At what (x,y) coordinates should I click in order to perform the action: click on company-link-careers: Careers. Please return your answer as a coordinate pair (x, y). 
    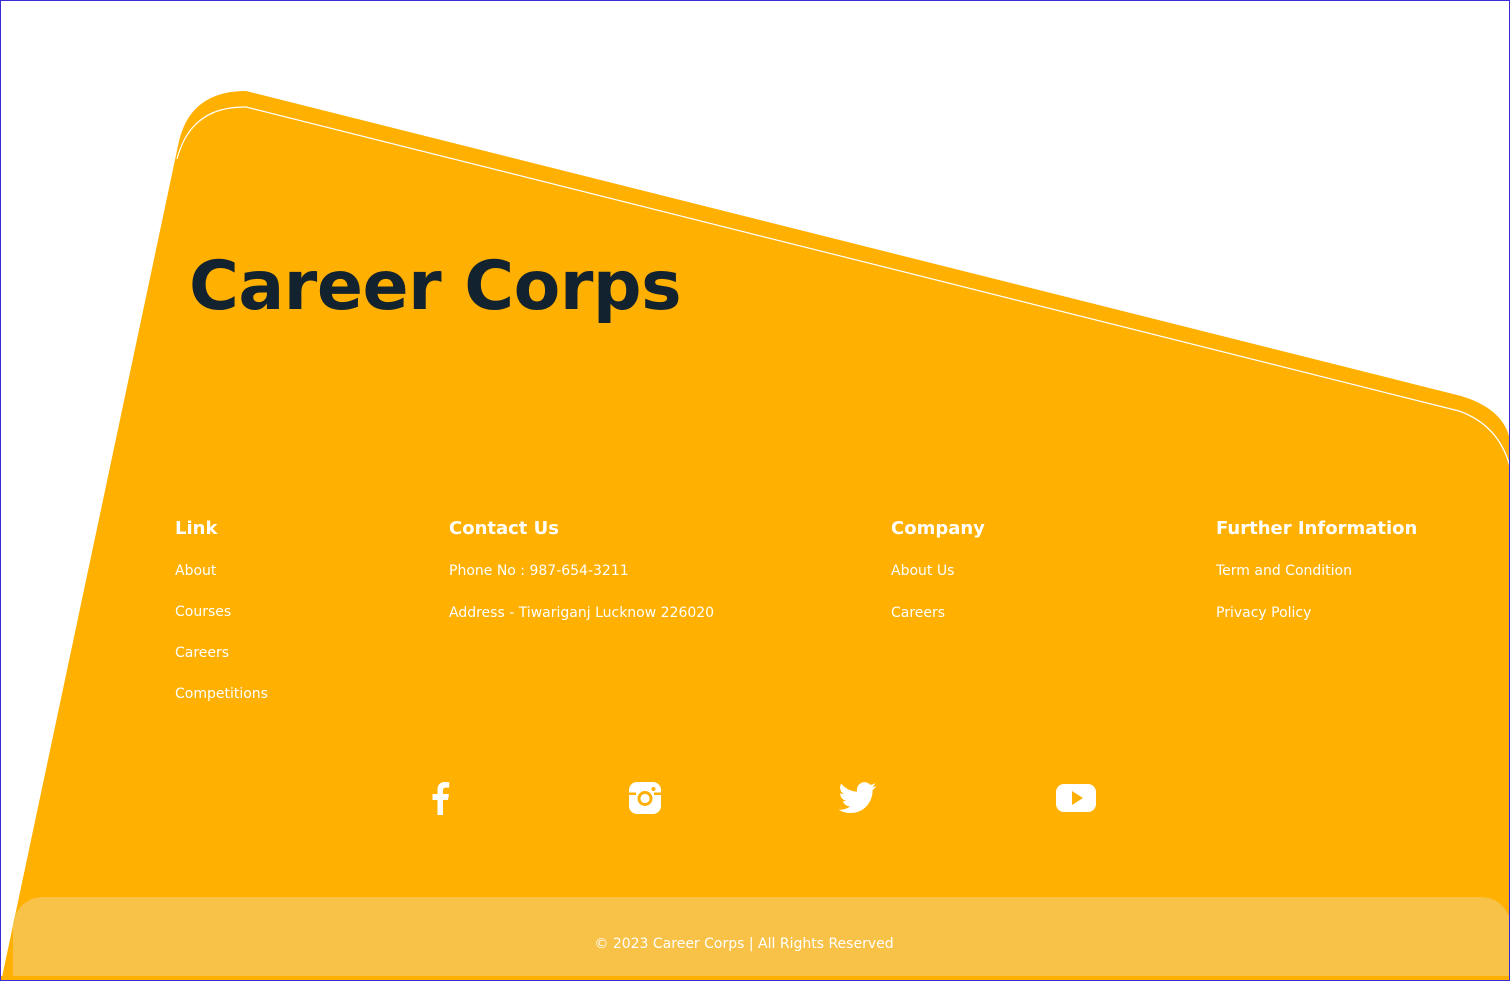
    Looking at the image, I should click on (938, 613).